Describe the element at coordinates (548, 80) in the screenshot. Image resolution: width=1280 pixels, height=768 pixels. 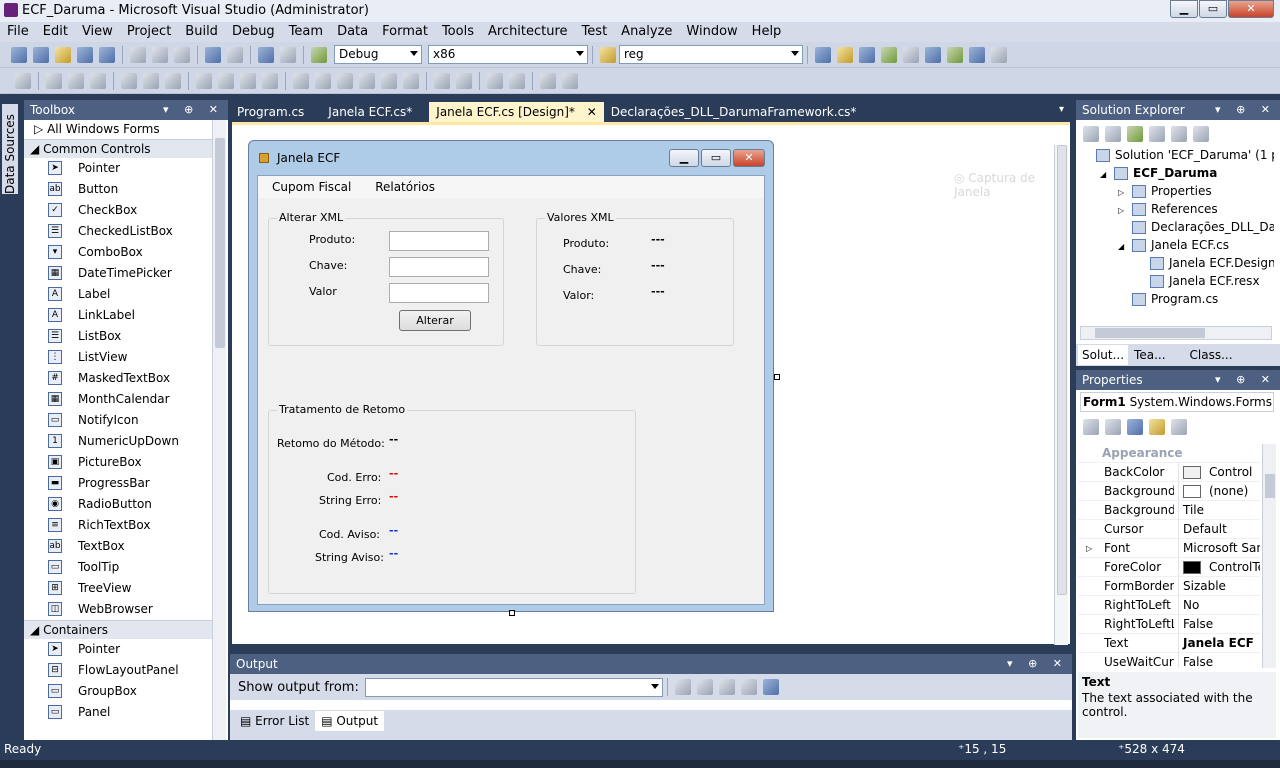
I see `lock-controls-icon` at that location.